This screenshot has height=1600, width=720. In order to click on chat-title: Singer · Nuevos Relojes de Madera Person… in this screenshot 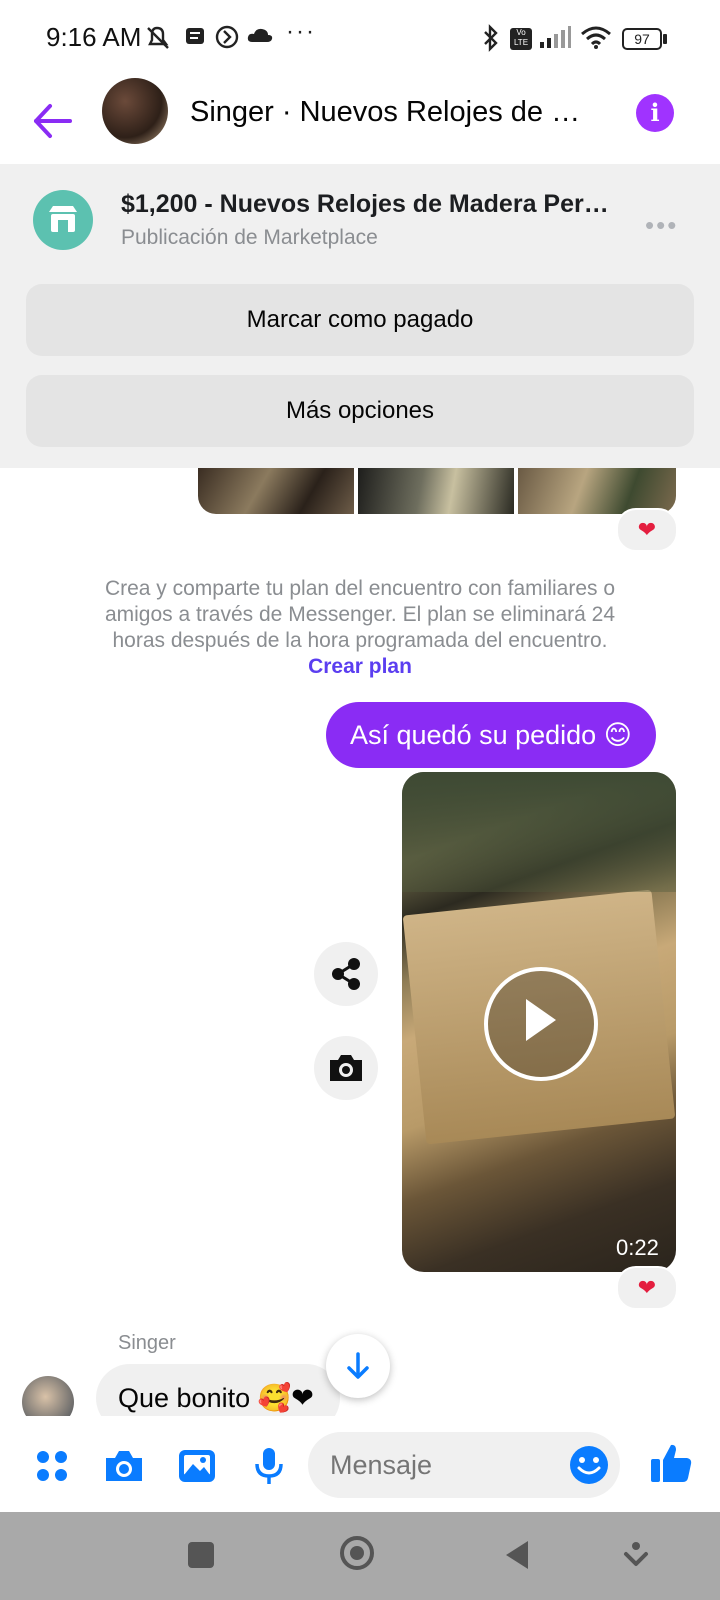, I will do `click(395, 112)`.